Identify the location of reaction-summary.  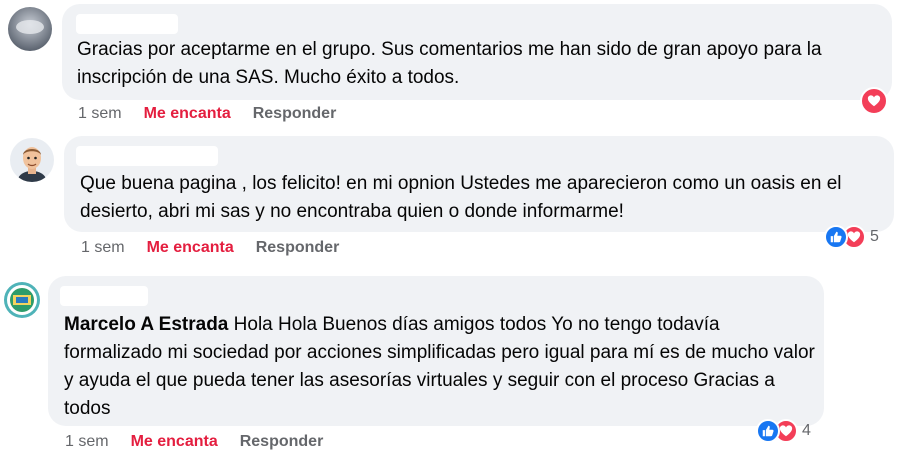
(874, 101).